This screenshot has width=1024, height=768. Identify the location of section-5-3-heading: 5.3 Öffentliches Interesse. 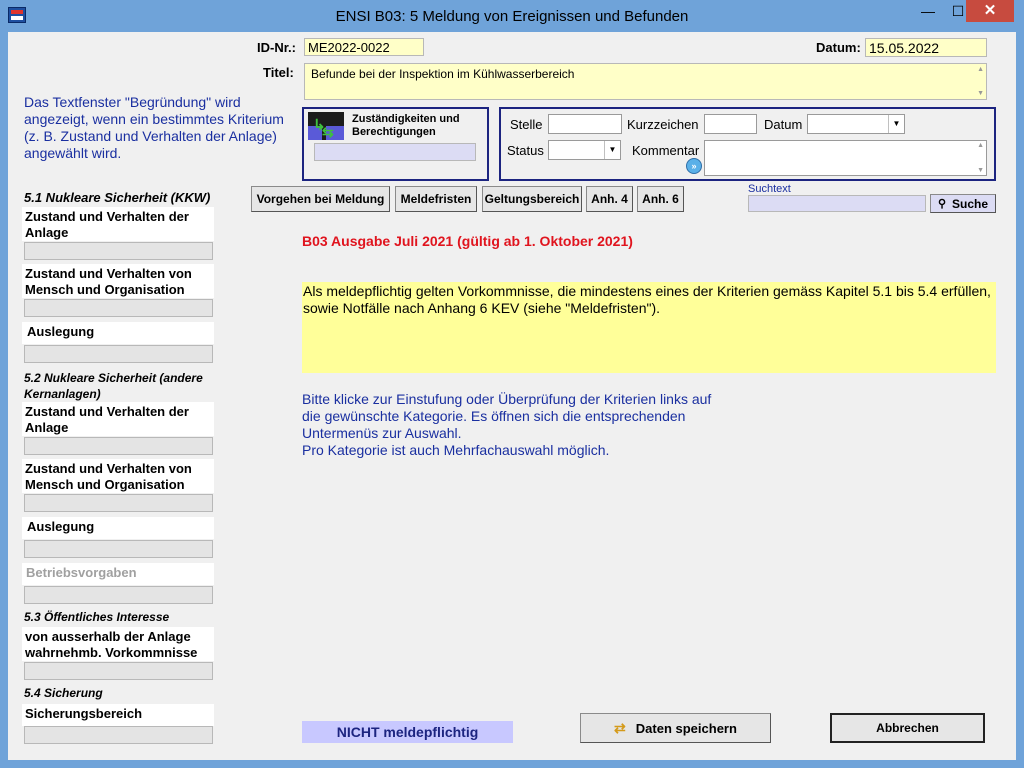
(97, 617).